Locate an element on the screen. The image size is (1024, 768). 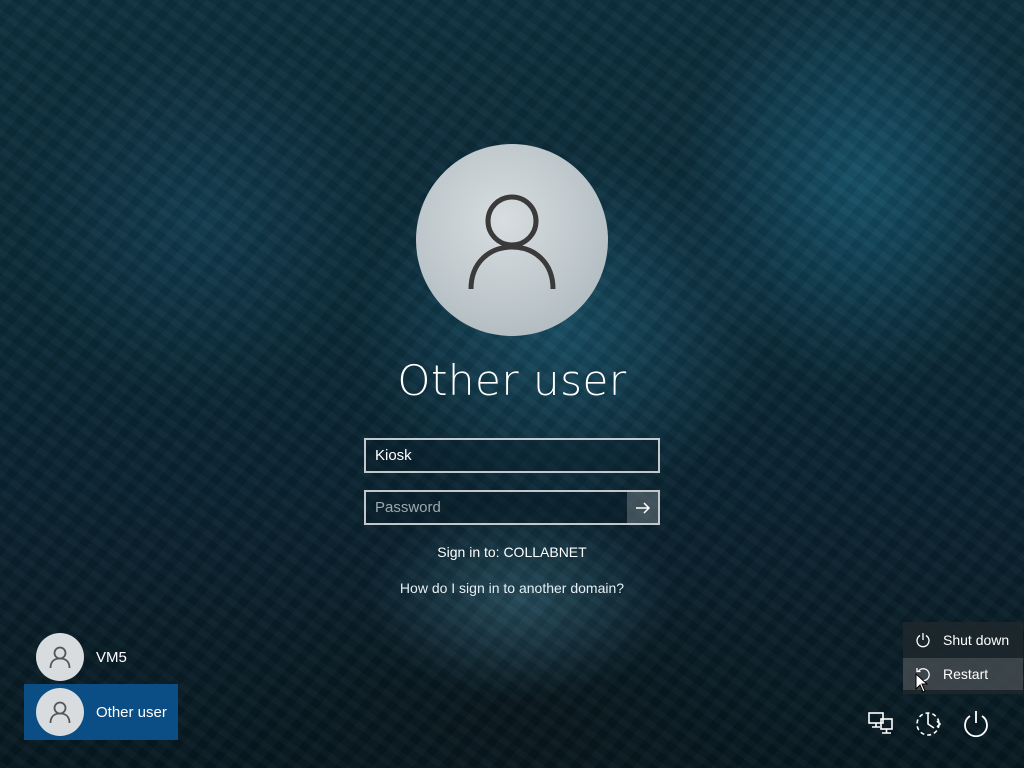
other-domain-link: How do I sign in to another domain? is located at coordinates (512, 588).